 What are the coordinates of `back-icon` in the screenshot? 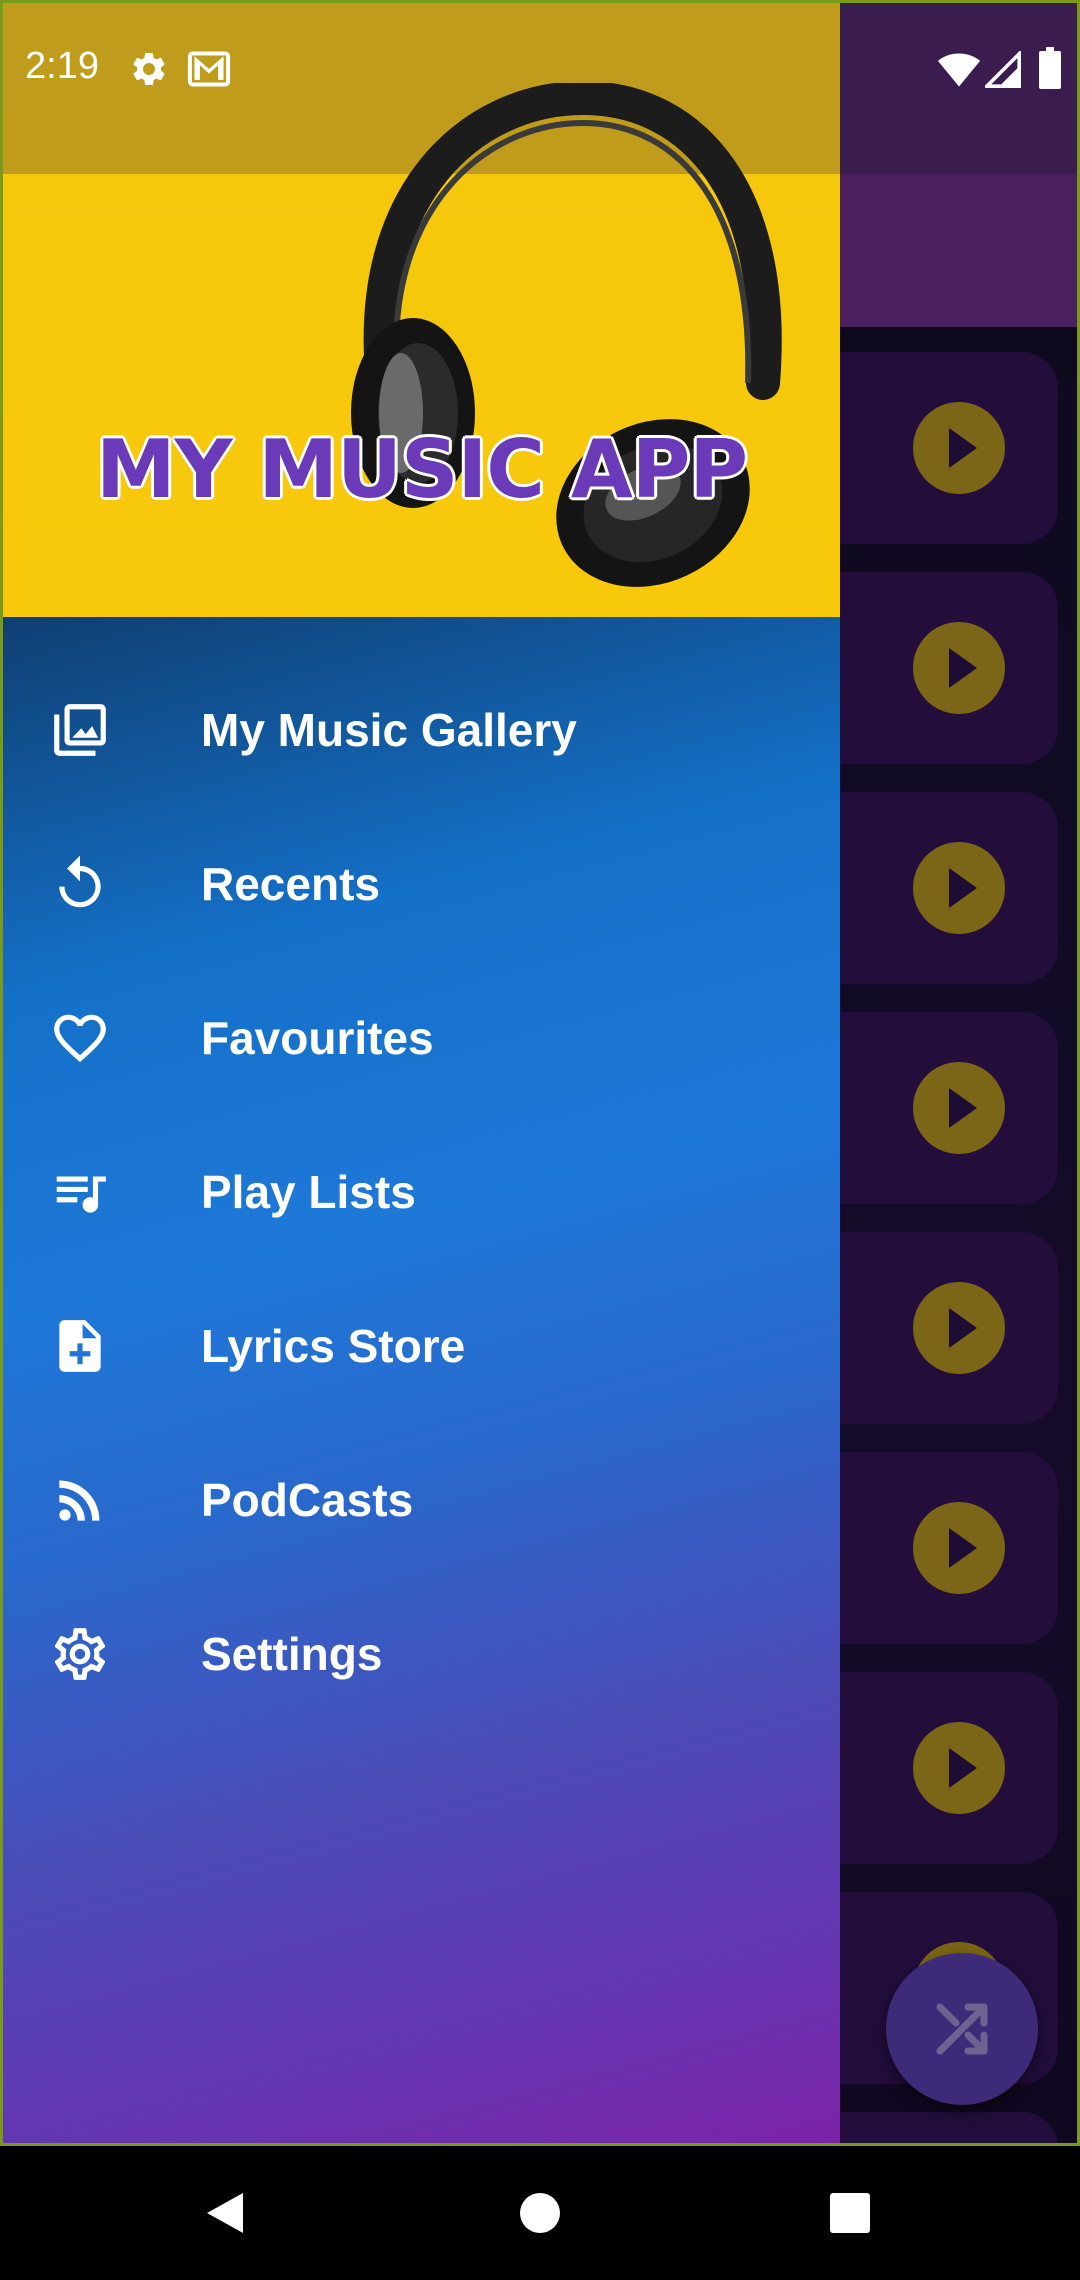 It's located at (225, 2213).